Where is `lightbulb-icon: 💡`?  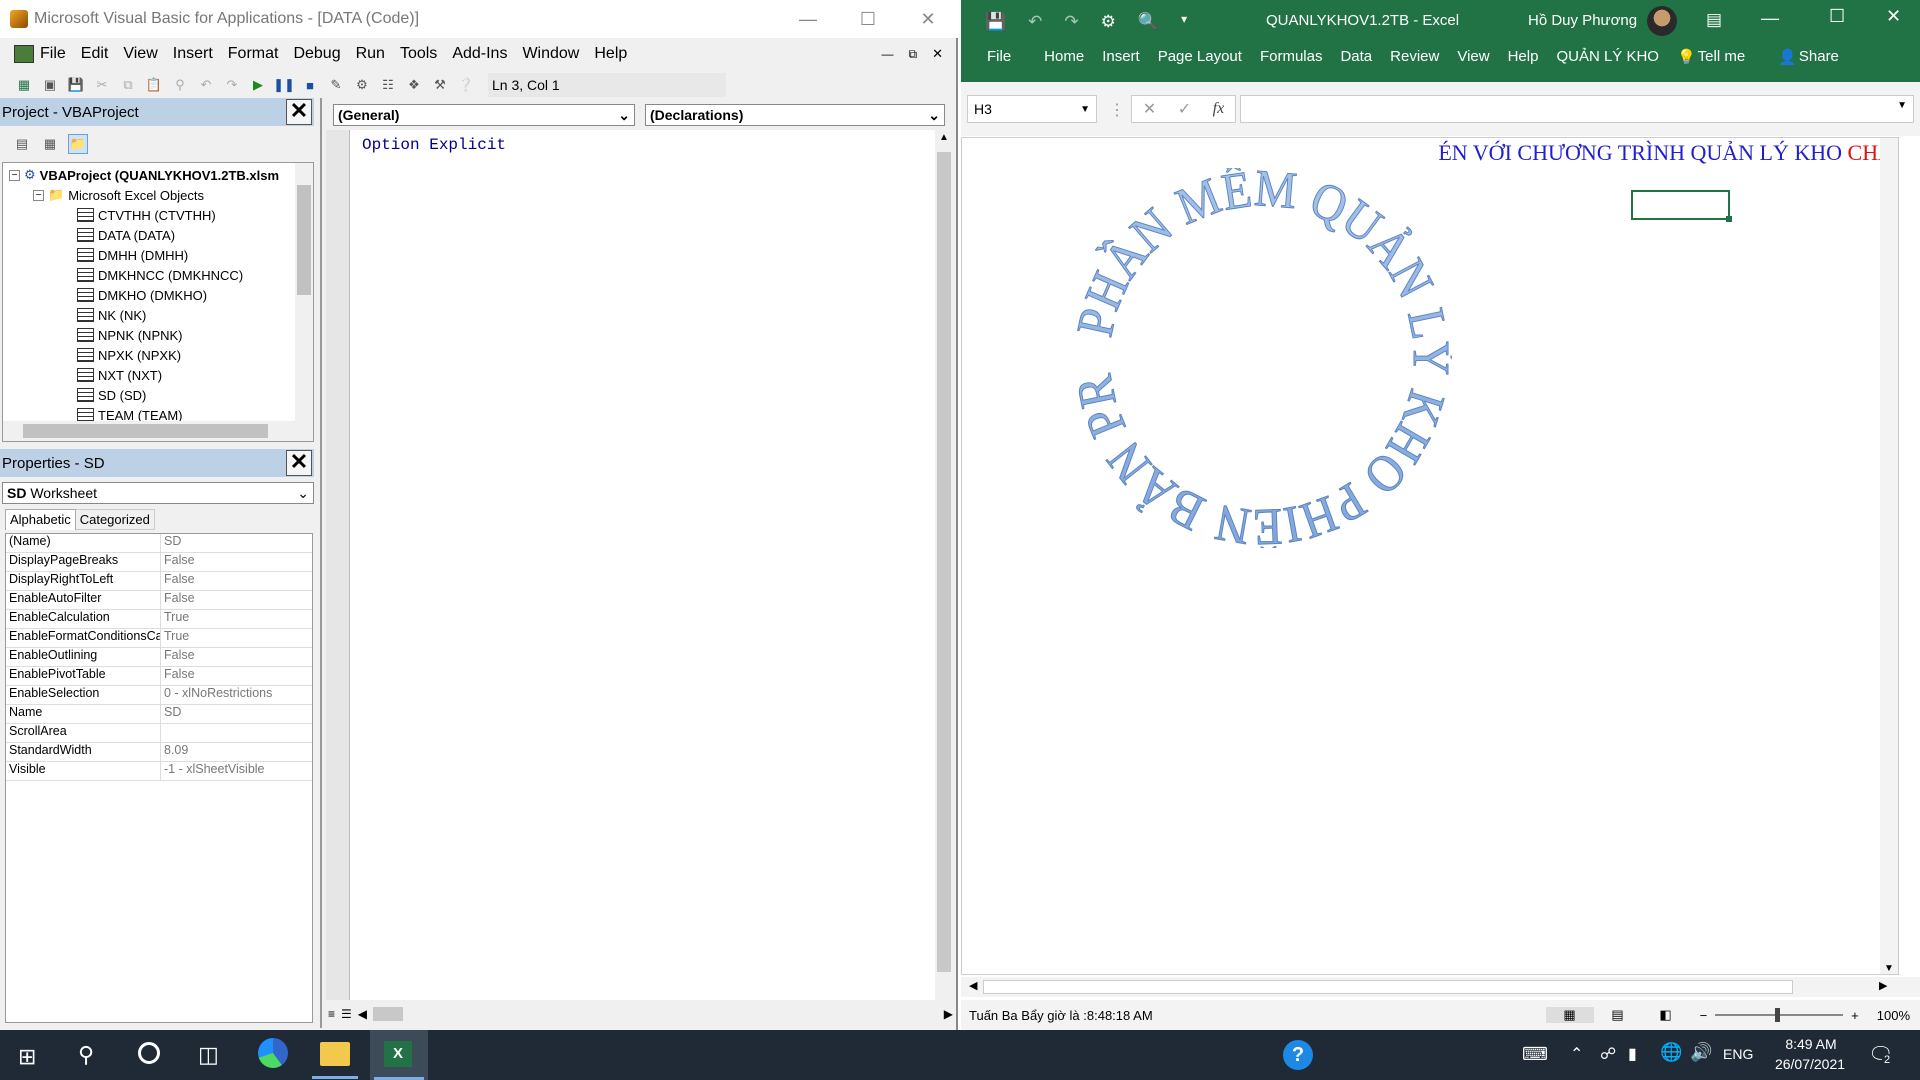 lightbulb-icon: 💡 is located at coordinates (1686, 57).